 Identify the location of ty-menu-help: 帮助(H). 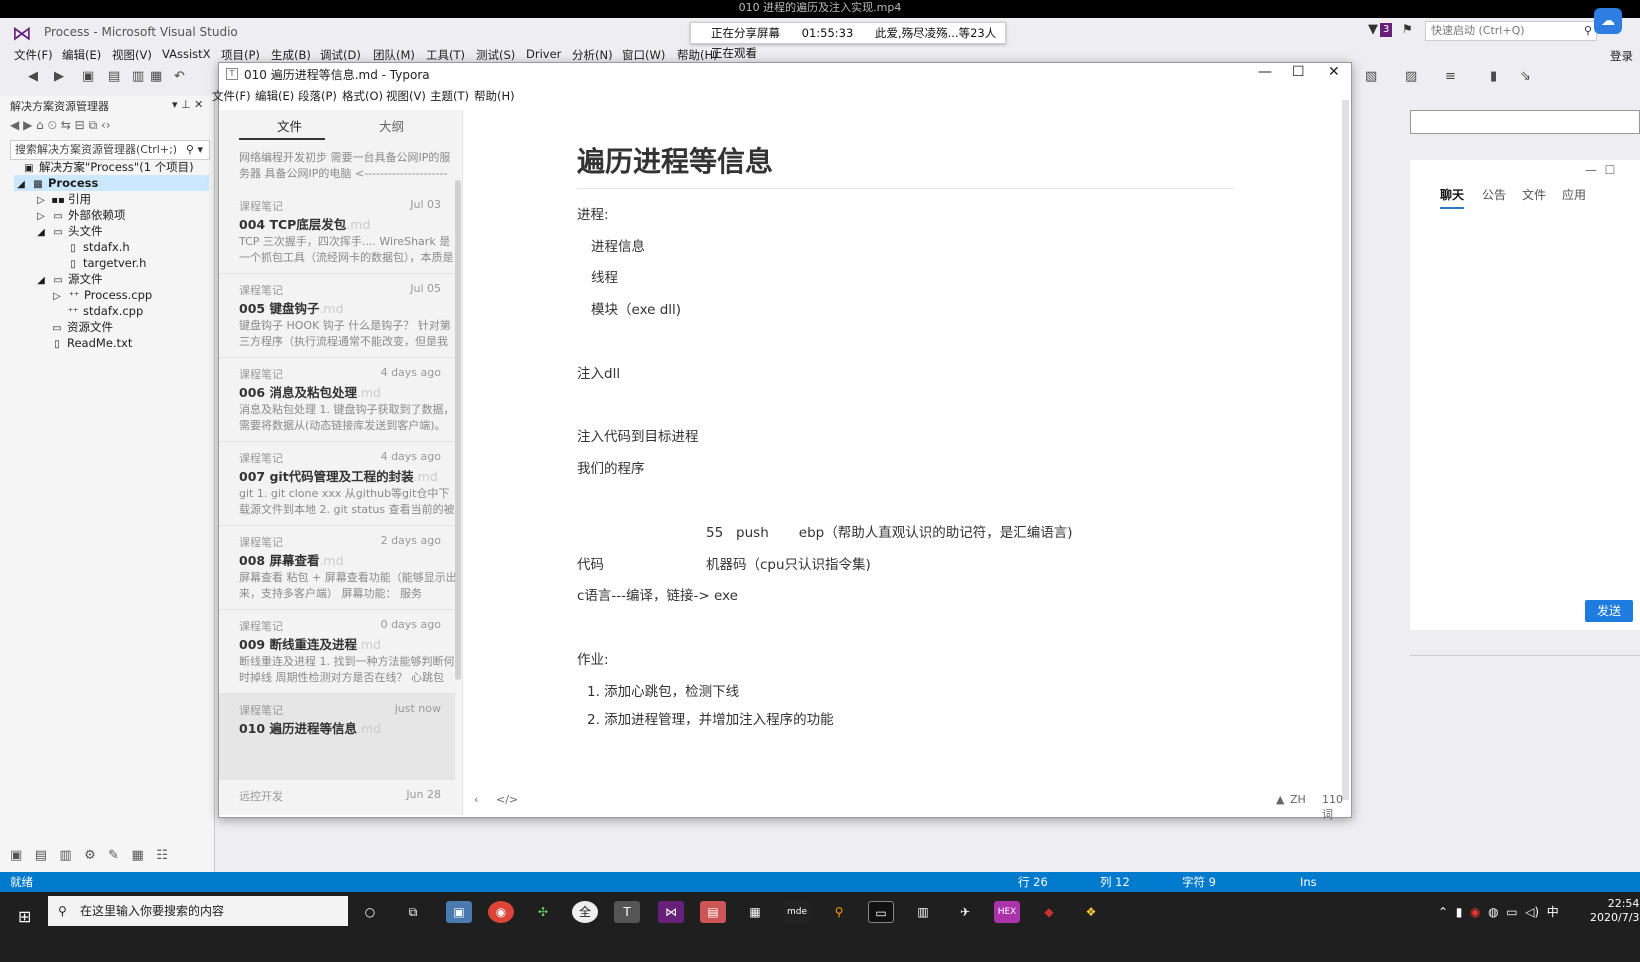
(494, 96).